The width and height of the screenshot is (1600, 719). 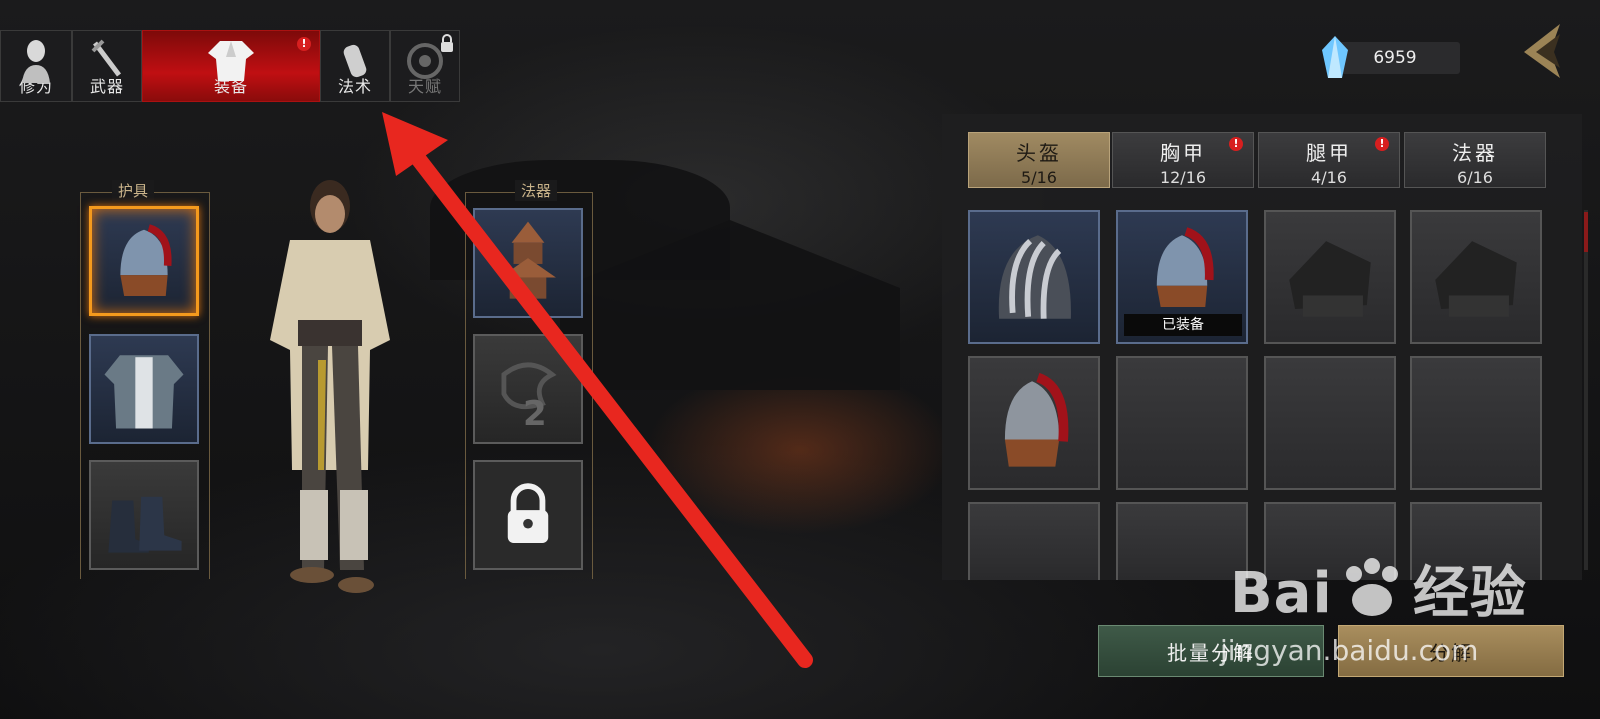 What do you see at coordinates (1586, 232) in the screenshot?
I see `scrollbar-thumb` at bounding box center [1586, 232].